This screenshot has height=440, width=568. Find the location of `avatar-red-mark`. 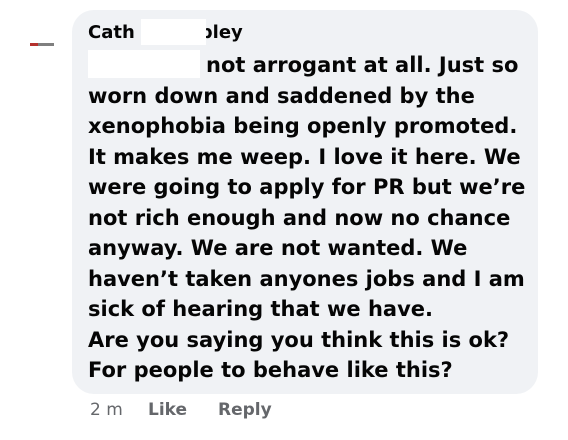

avatar-red-mark is located at coordinates (34, 44).